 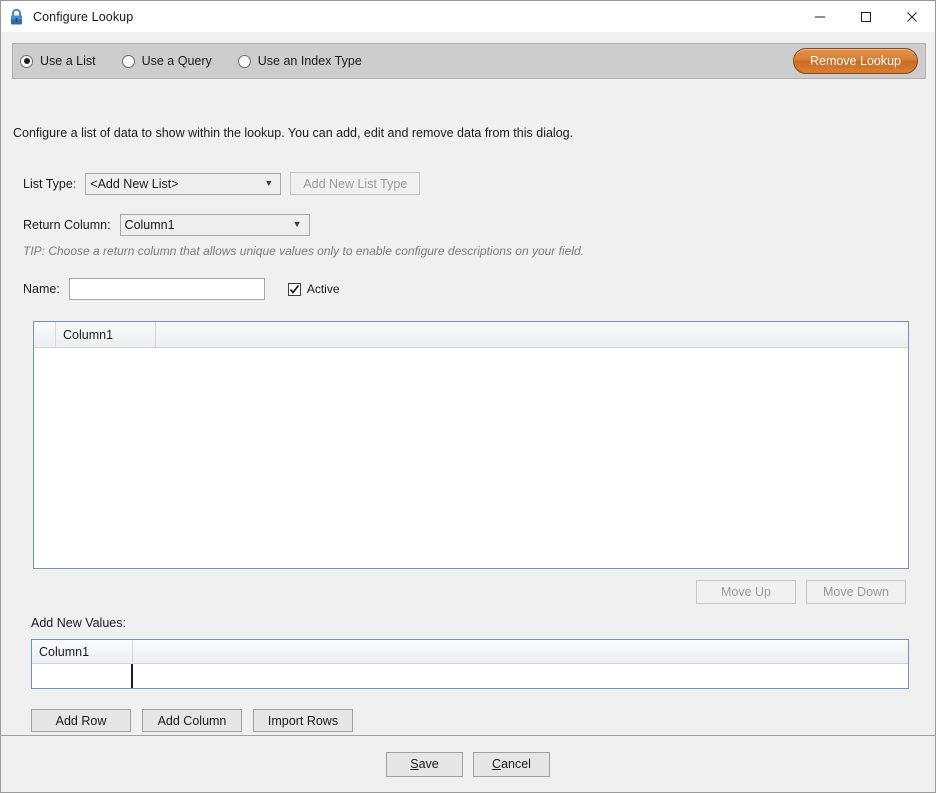 I want to click on name-label: Name:, so click(x=41, y=289).